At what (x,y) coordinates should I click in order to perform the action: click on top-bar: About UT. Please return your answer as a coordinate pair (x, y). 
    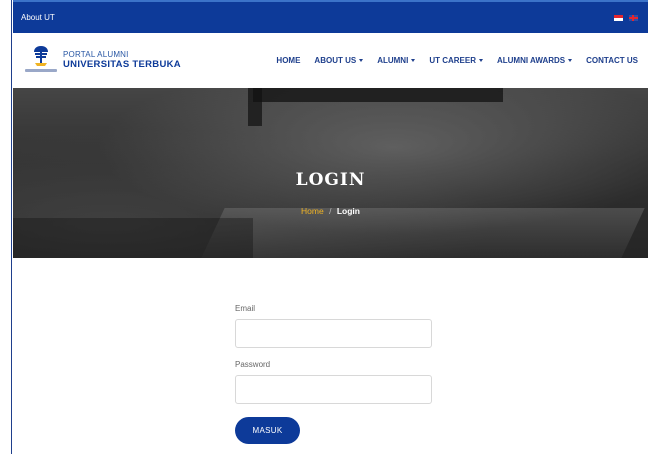
    Looking at the image, I should click on (330, 16).